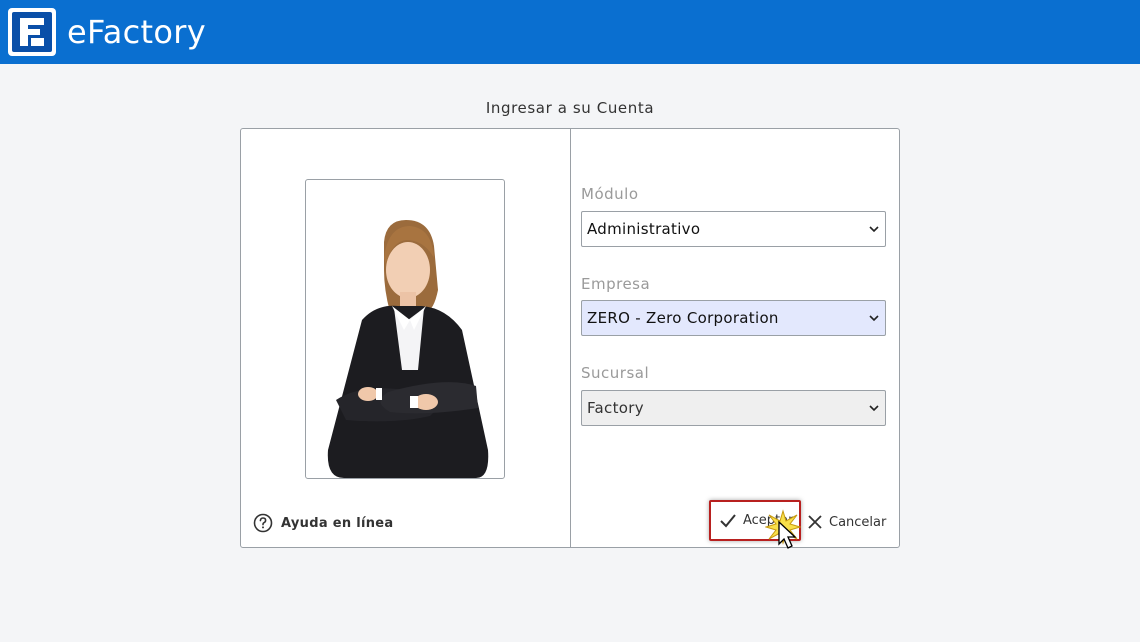 The image size is (1140, 642). Describe the element at coordinates (263, 523) in the screenshot. I see `question-circle-icon` at that location.